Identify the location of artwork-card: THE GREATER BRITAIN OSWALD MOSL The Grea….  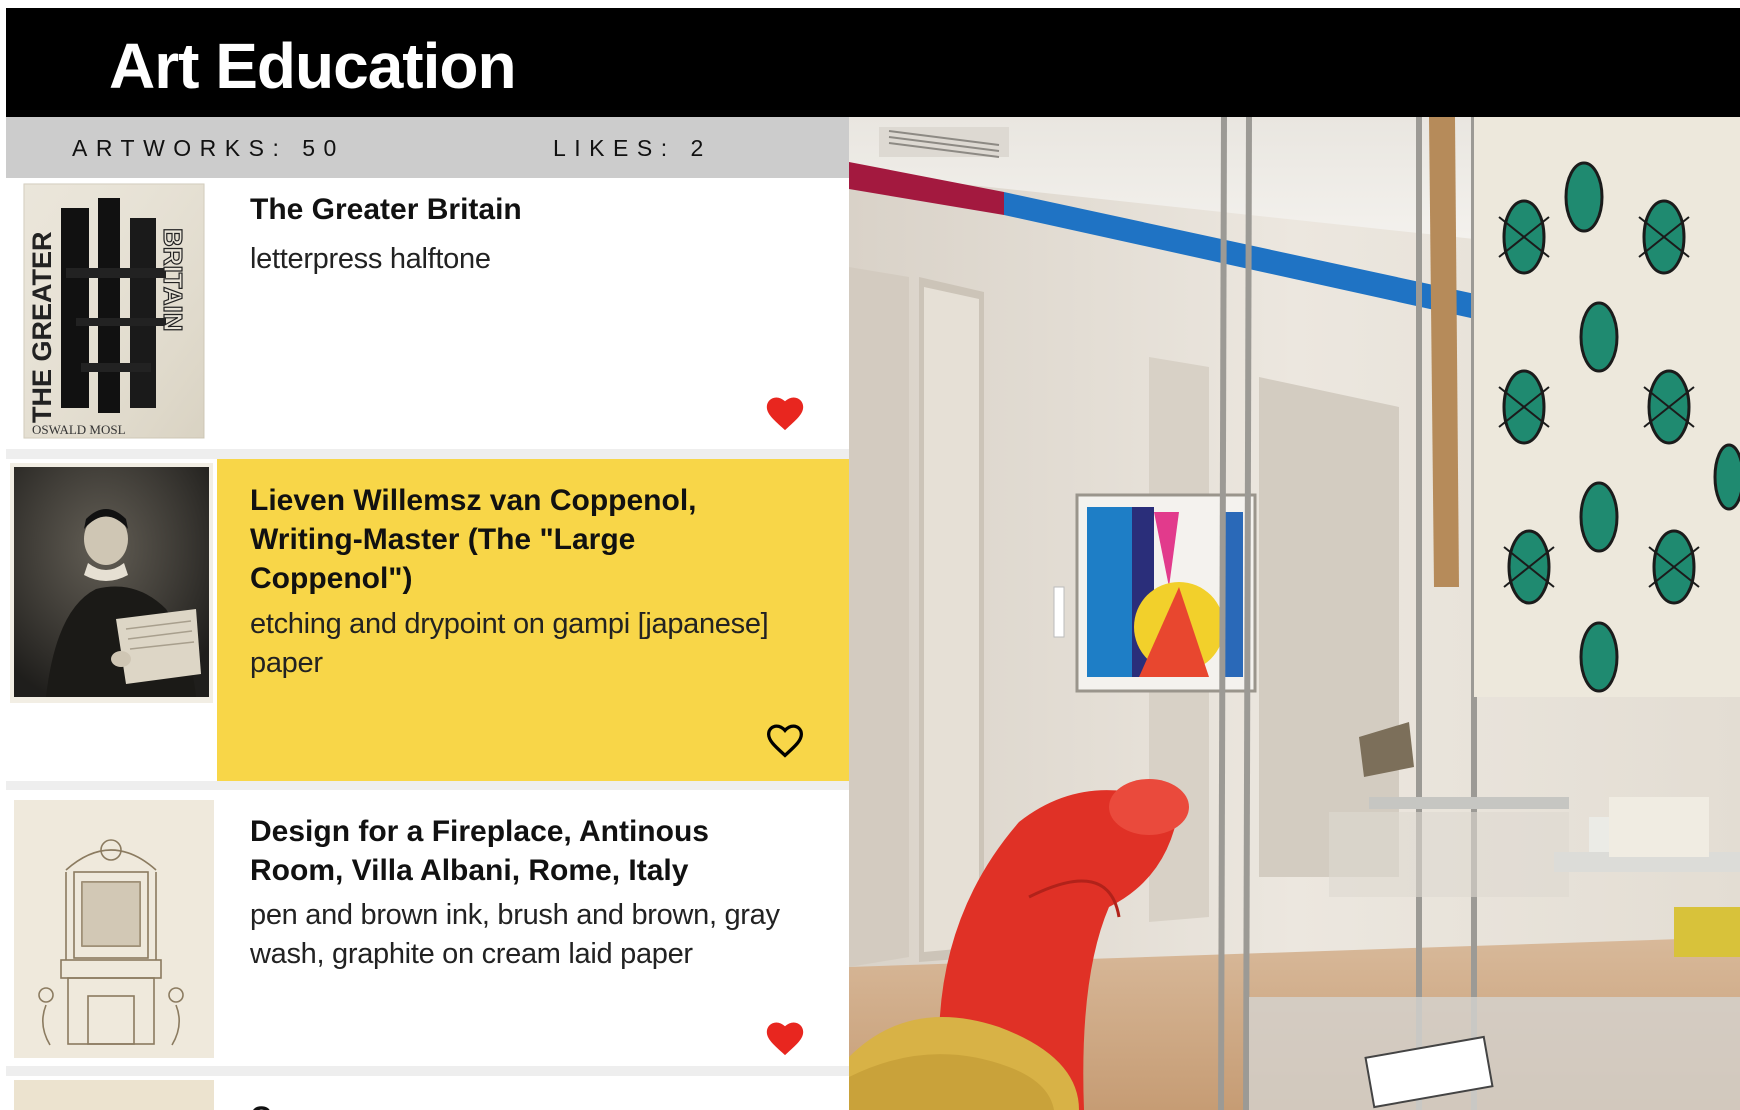
(427, 313).